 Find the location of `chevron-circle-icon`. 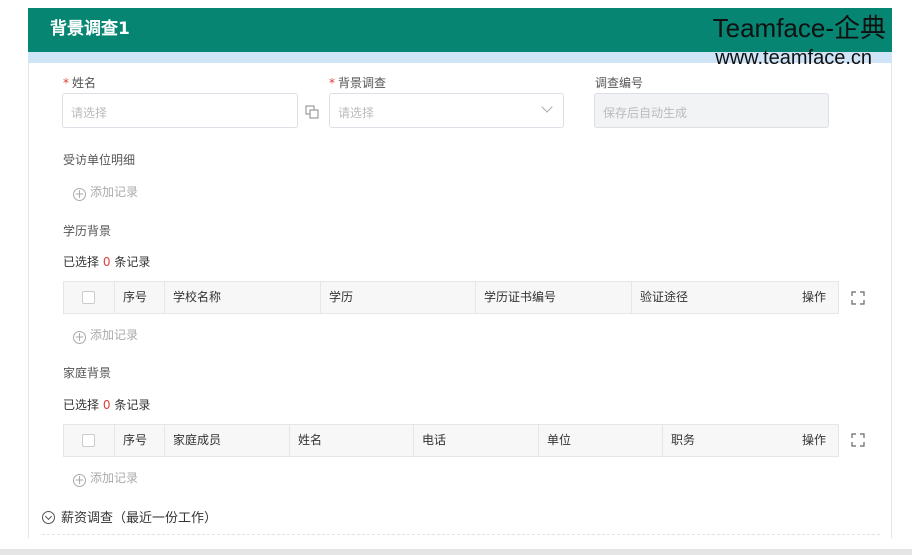

chevron-circle-icon is located at coordinates (48, 517).